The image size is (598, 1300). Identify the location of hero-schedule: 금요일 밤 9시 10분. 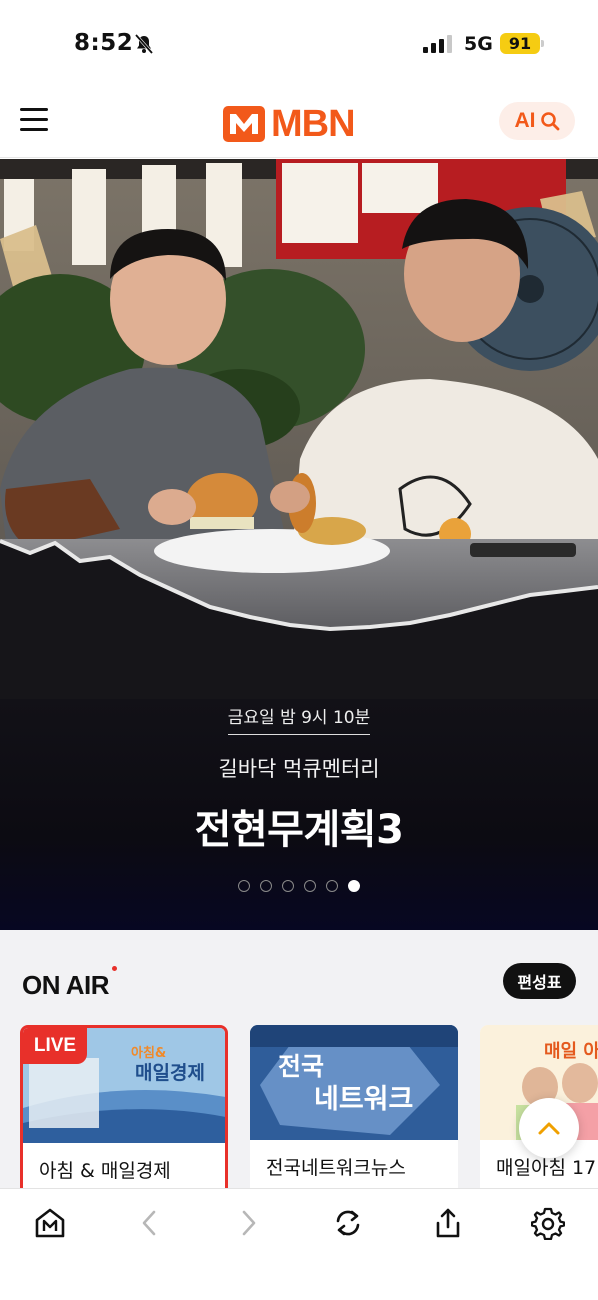
(299, 719).